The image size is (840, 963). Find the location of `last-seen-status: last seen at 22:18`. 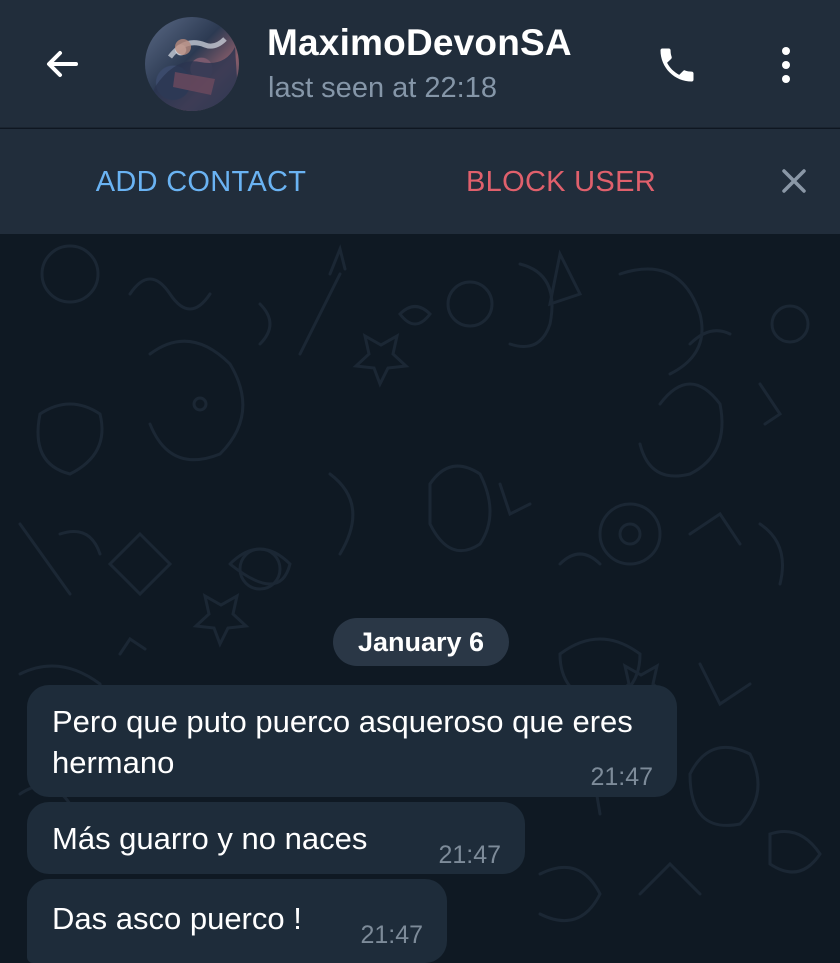

last-seen-status: last seen at 22:18 is located at coordinates (382, 88).